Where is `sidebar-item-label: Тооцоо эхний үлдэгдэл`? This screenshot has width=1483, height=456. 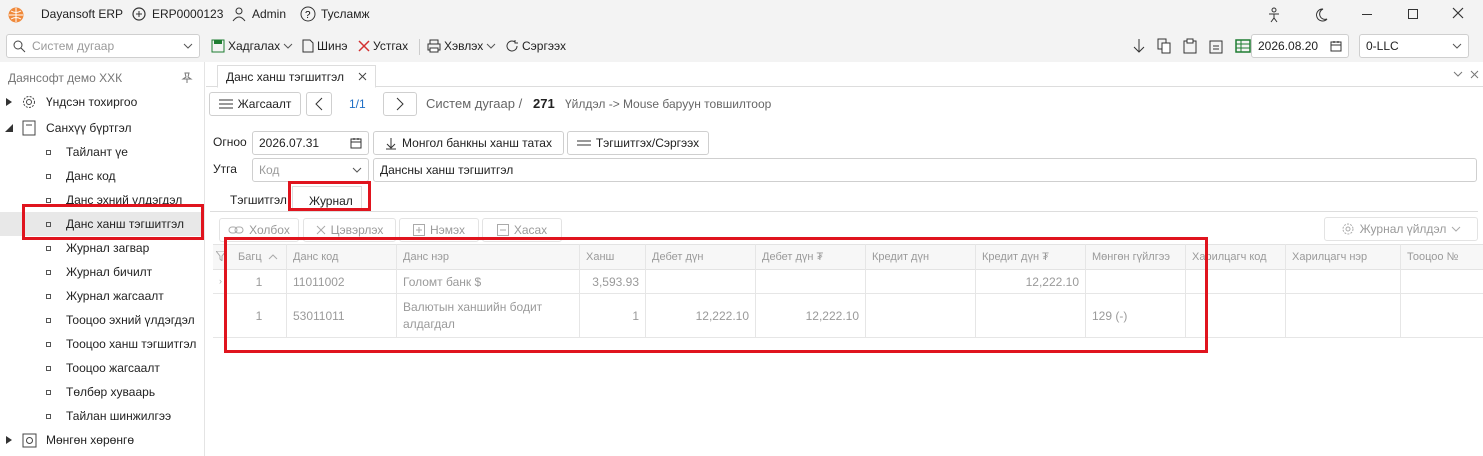
sidebar-item-label: Тооцоо эхний үлдэгдэл is located at coordinates (130, 320).